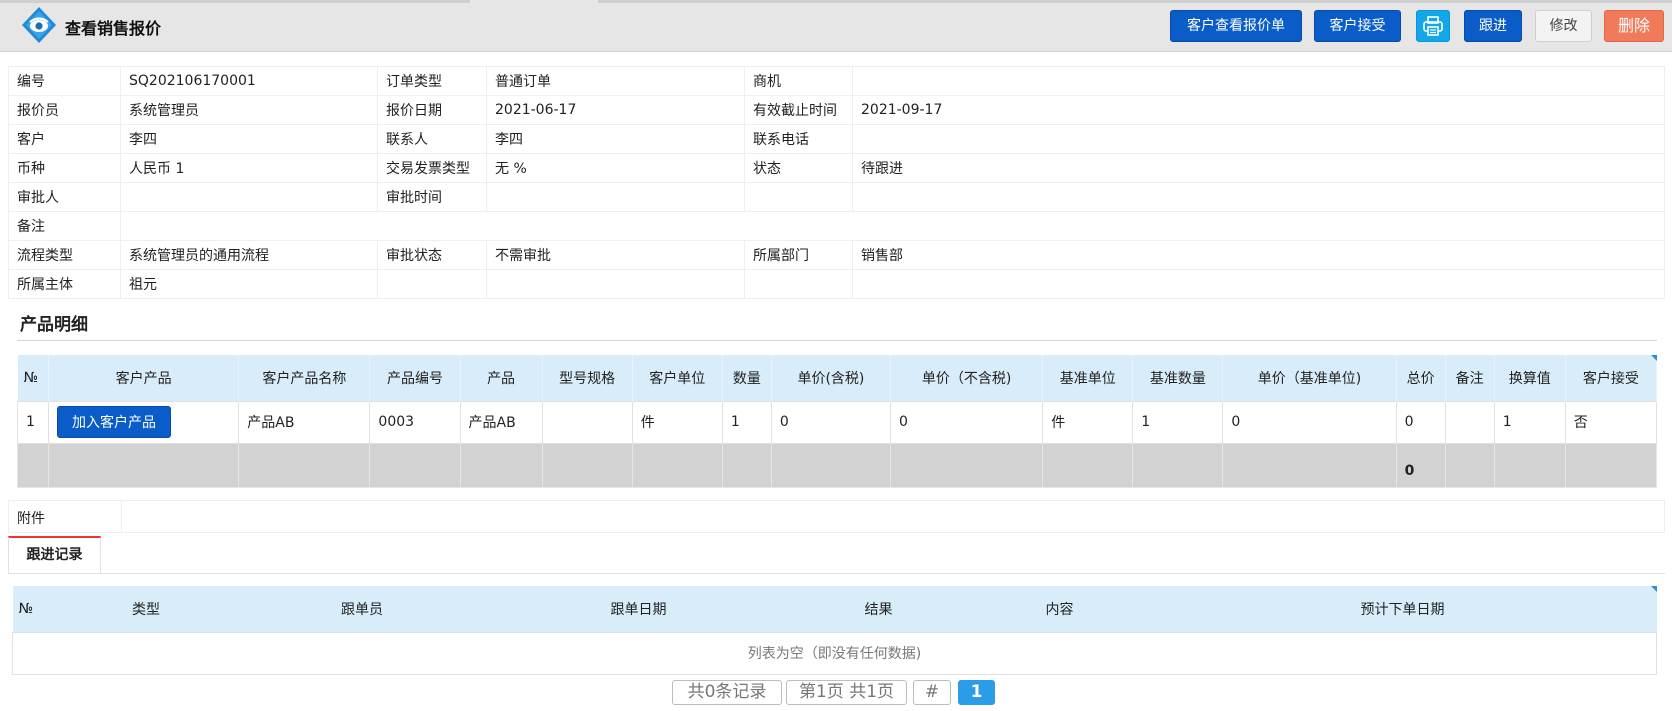 Image resolution: width=1672 pixels, height=711 pixels. Describe the element at coordinates (798, 139) in the screenshot. I see `info-label: 联系电话` at that location.